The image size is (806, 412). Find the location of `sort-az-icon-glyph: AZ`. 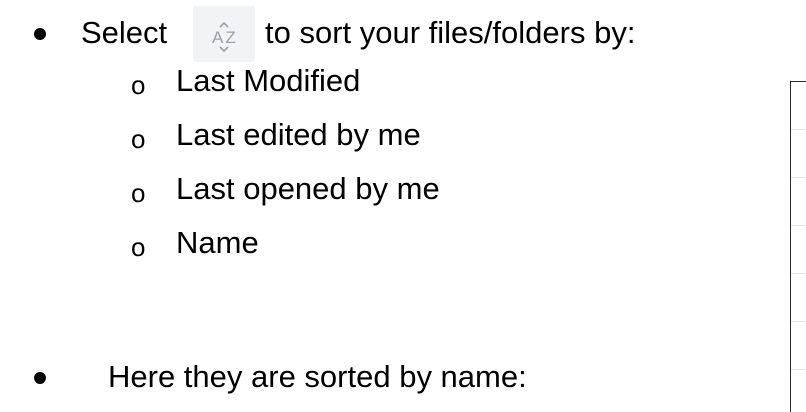

sort-az-icon-glyph: AZ is located at coordinates (225, 37).